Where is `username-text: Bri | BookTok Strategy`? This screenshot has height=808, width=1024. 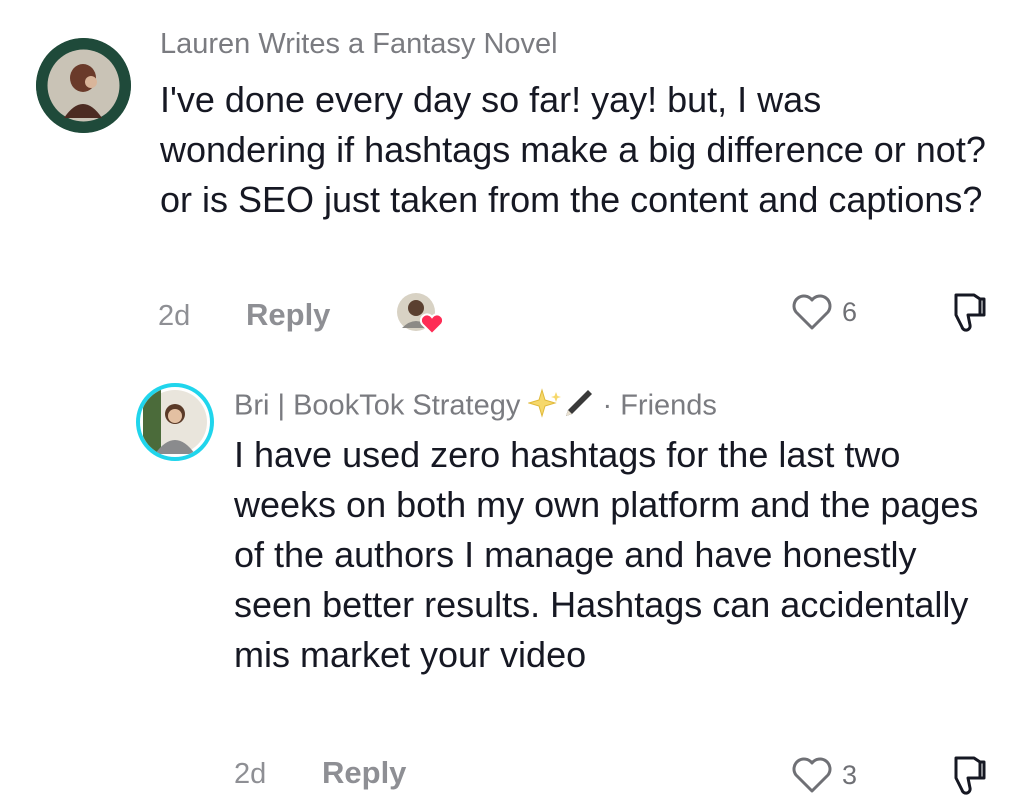
username-text: Bri | BookTok Strategy is located at coordinates (377, 406).